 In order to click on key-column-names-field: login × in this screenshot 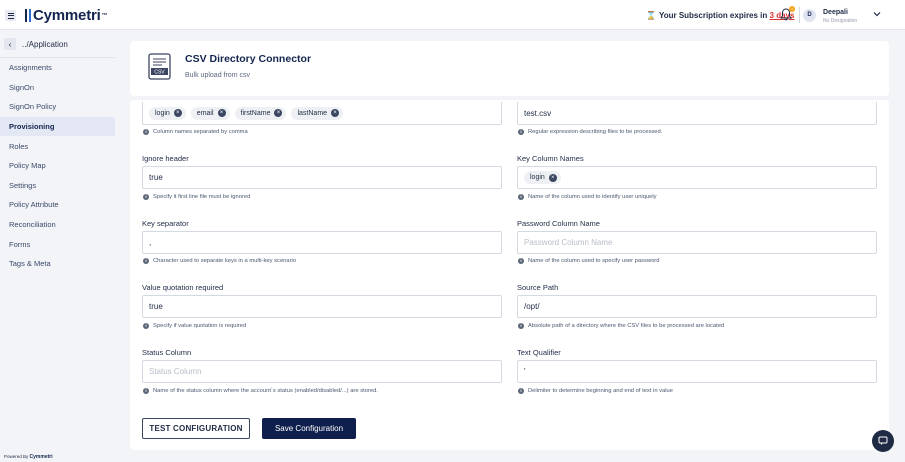, I will do `click(697, 177)`.